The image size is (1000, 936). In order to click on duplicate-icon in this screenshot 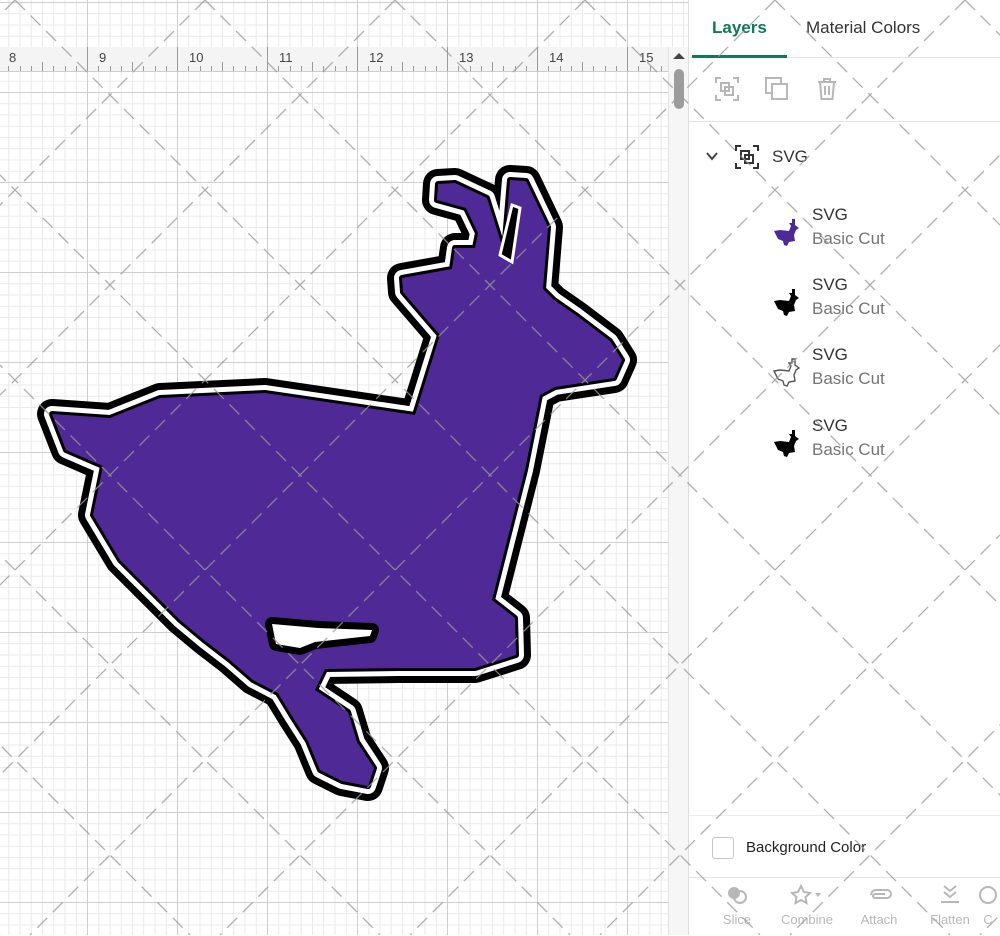, I will do `click(777, 89)`.